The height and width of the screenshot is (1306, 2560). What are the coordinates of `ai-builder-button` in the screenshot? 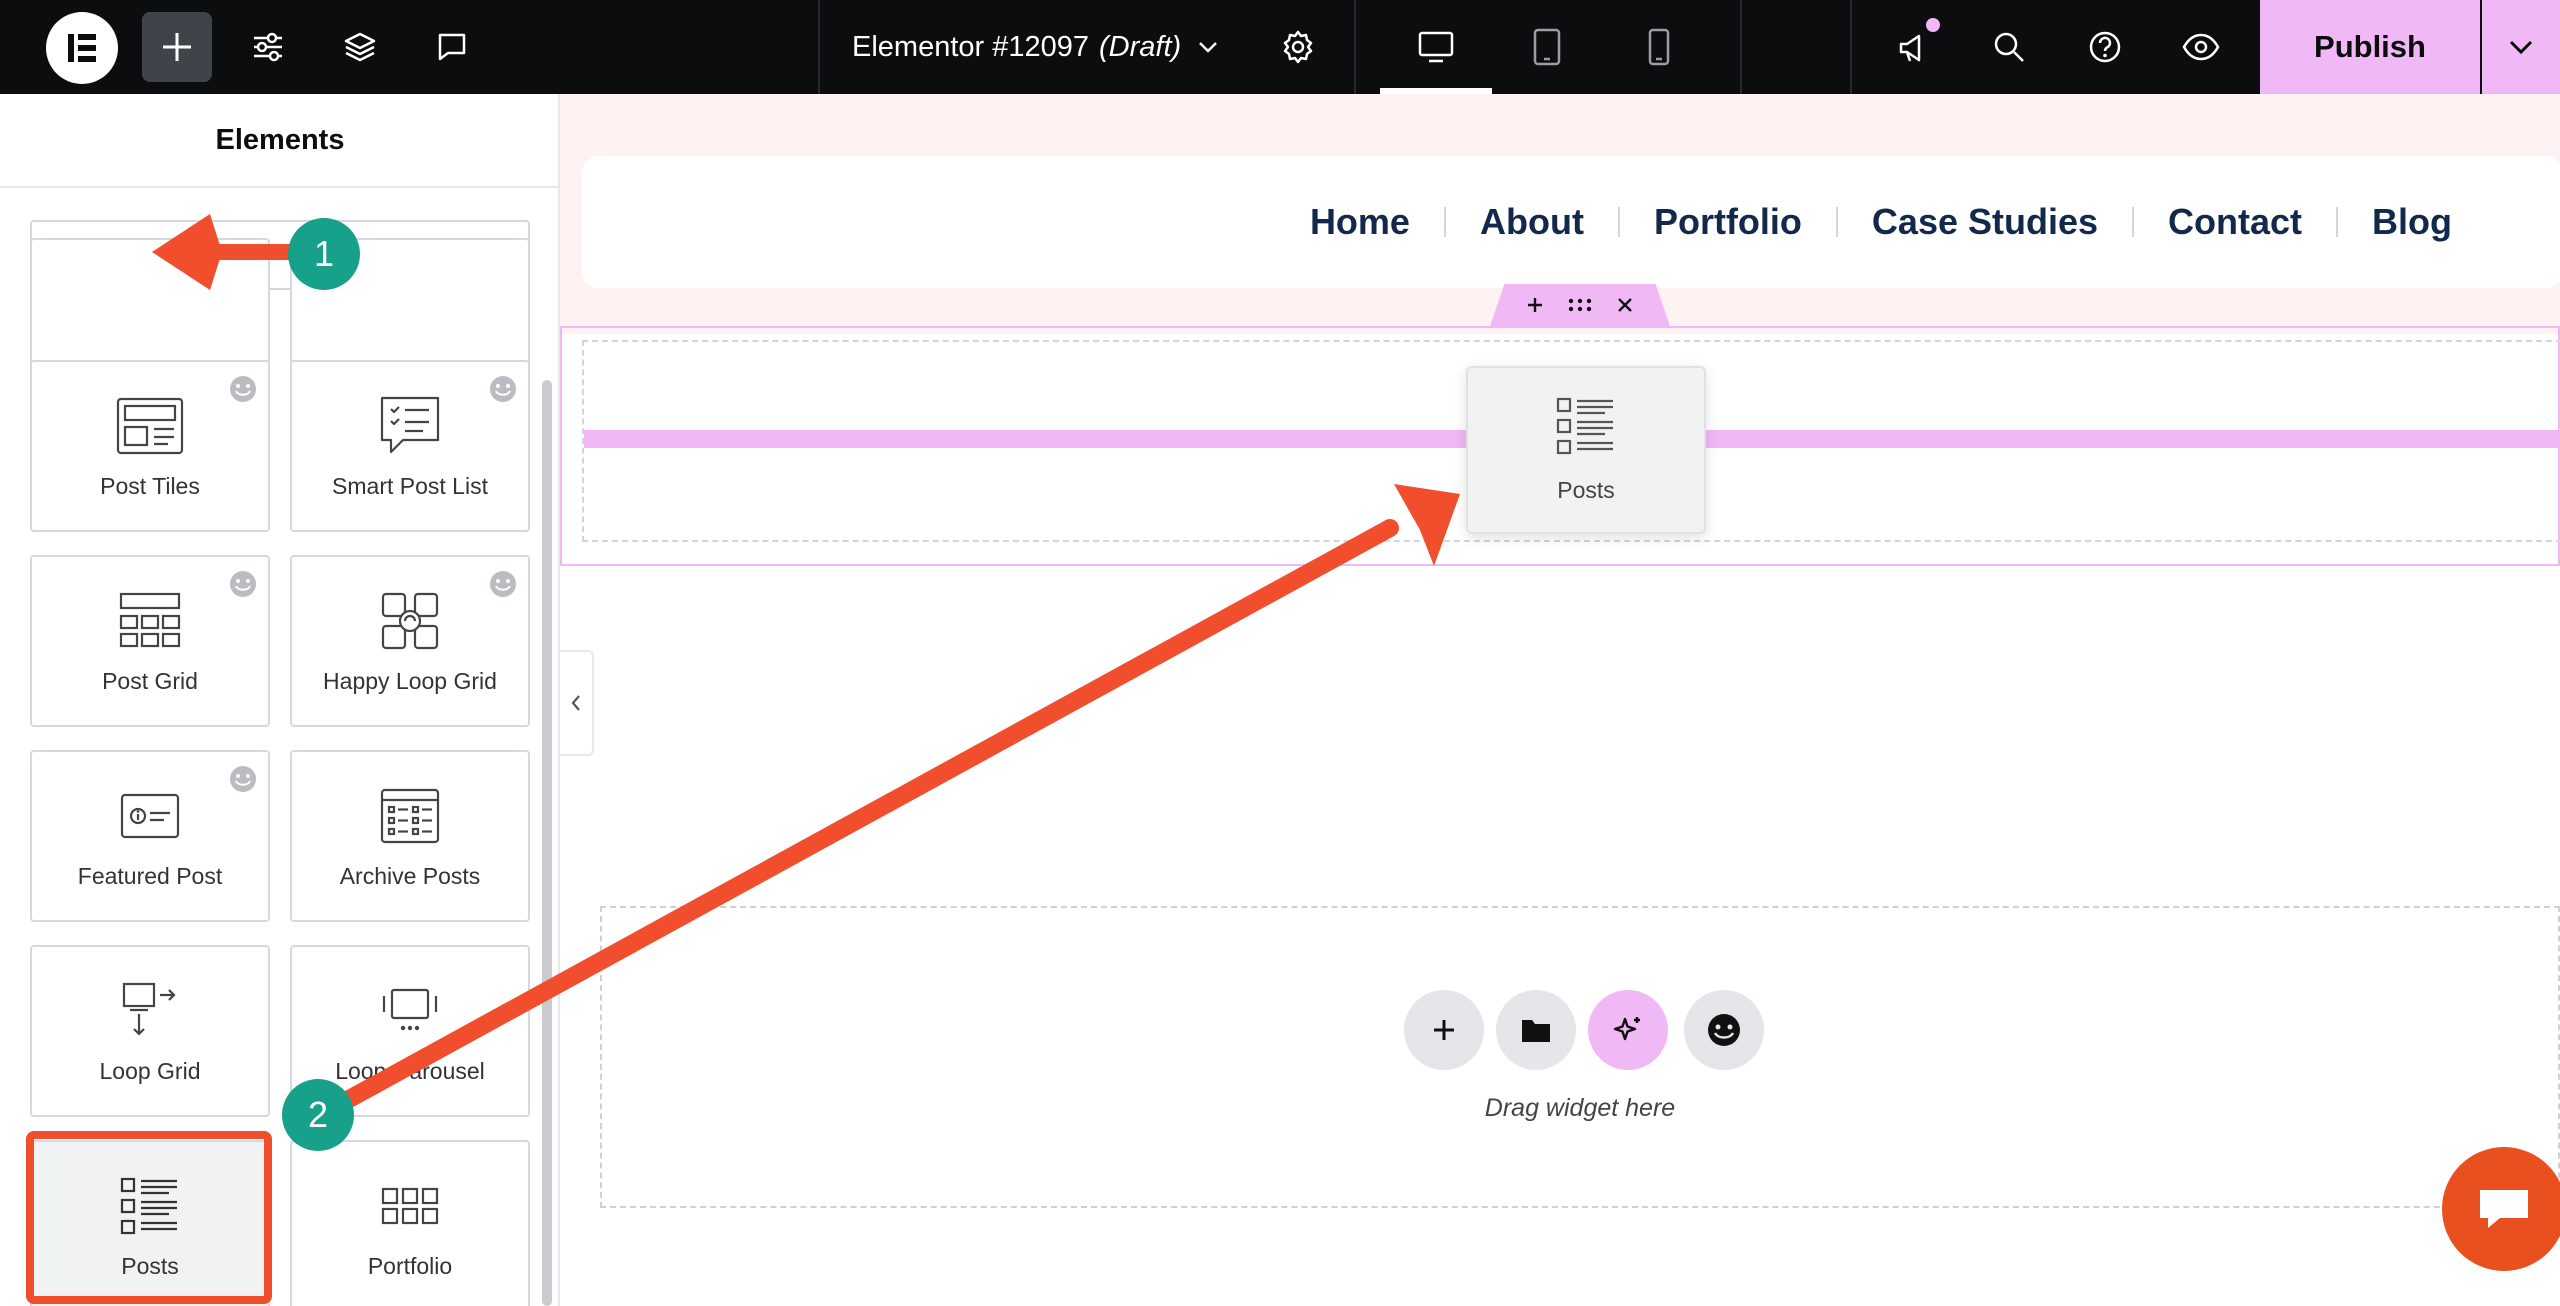 It's located at (1628, 1030).